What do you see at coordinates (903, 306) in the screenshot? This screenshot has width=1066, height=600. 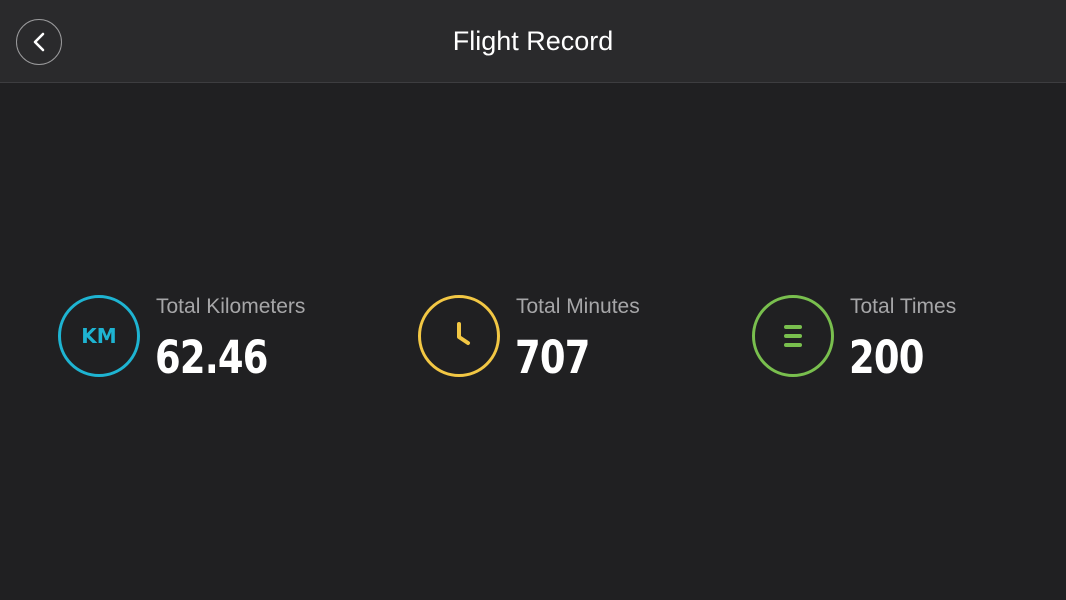 I see `stat-label: Total Times` at bounding box center [903, 306].